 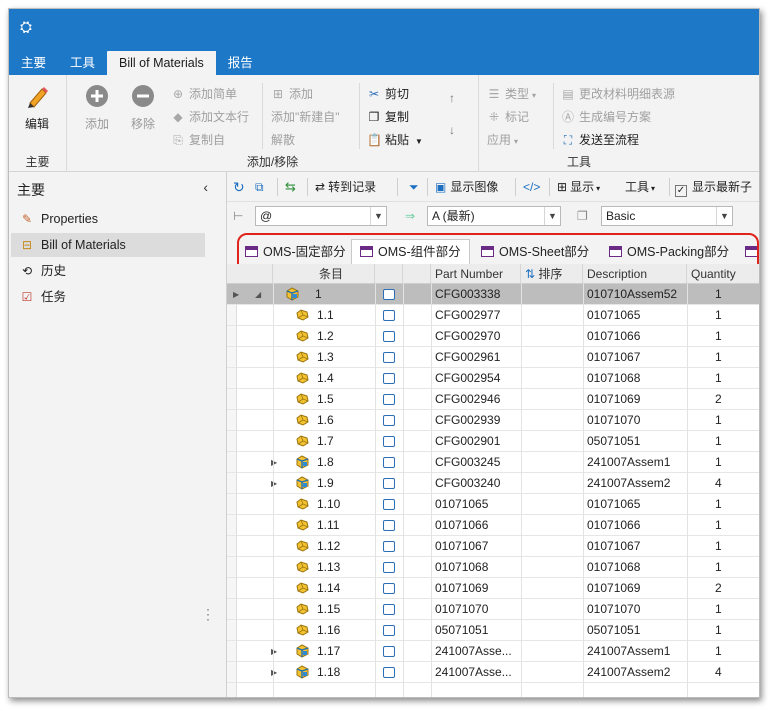 What do you see at coordinates (283, 140) in the screenshot?
I see `disassemble-button: 解散` at bounding box center [283, 140].